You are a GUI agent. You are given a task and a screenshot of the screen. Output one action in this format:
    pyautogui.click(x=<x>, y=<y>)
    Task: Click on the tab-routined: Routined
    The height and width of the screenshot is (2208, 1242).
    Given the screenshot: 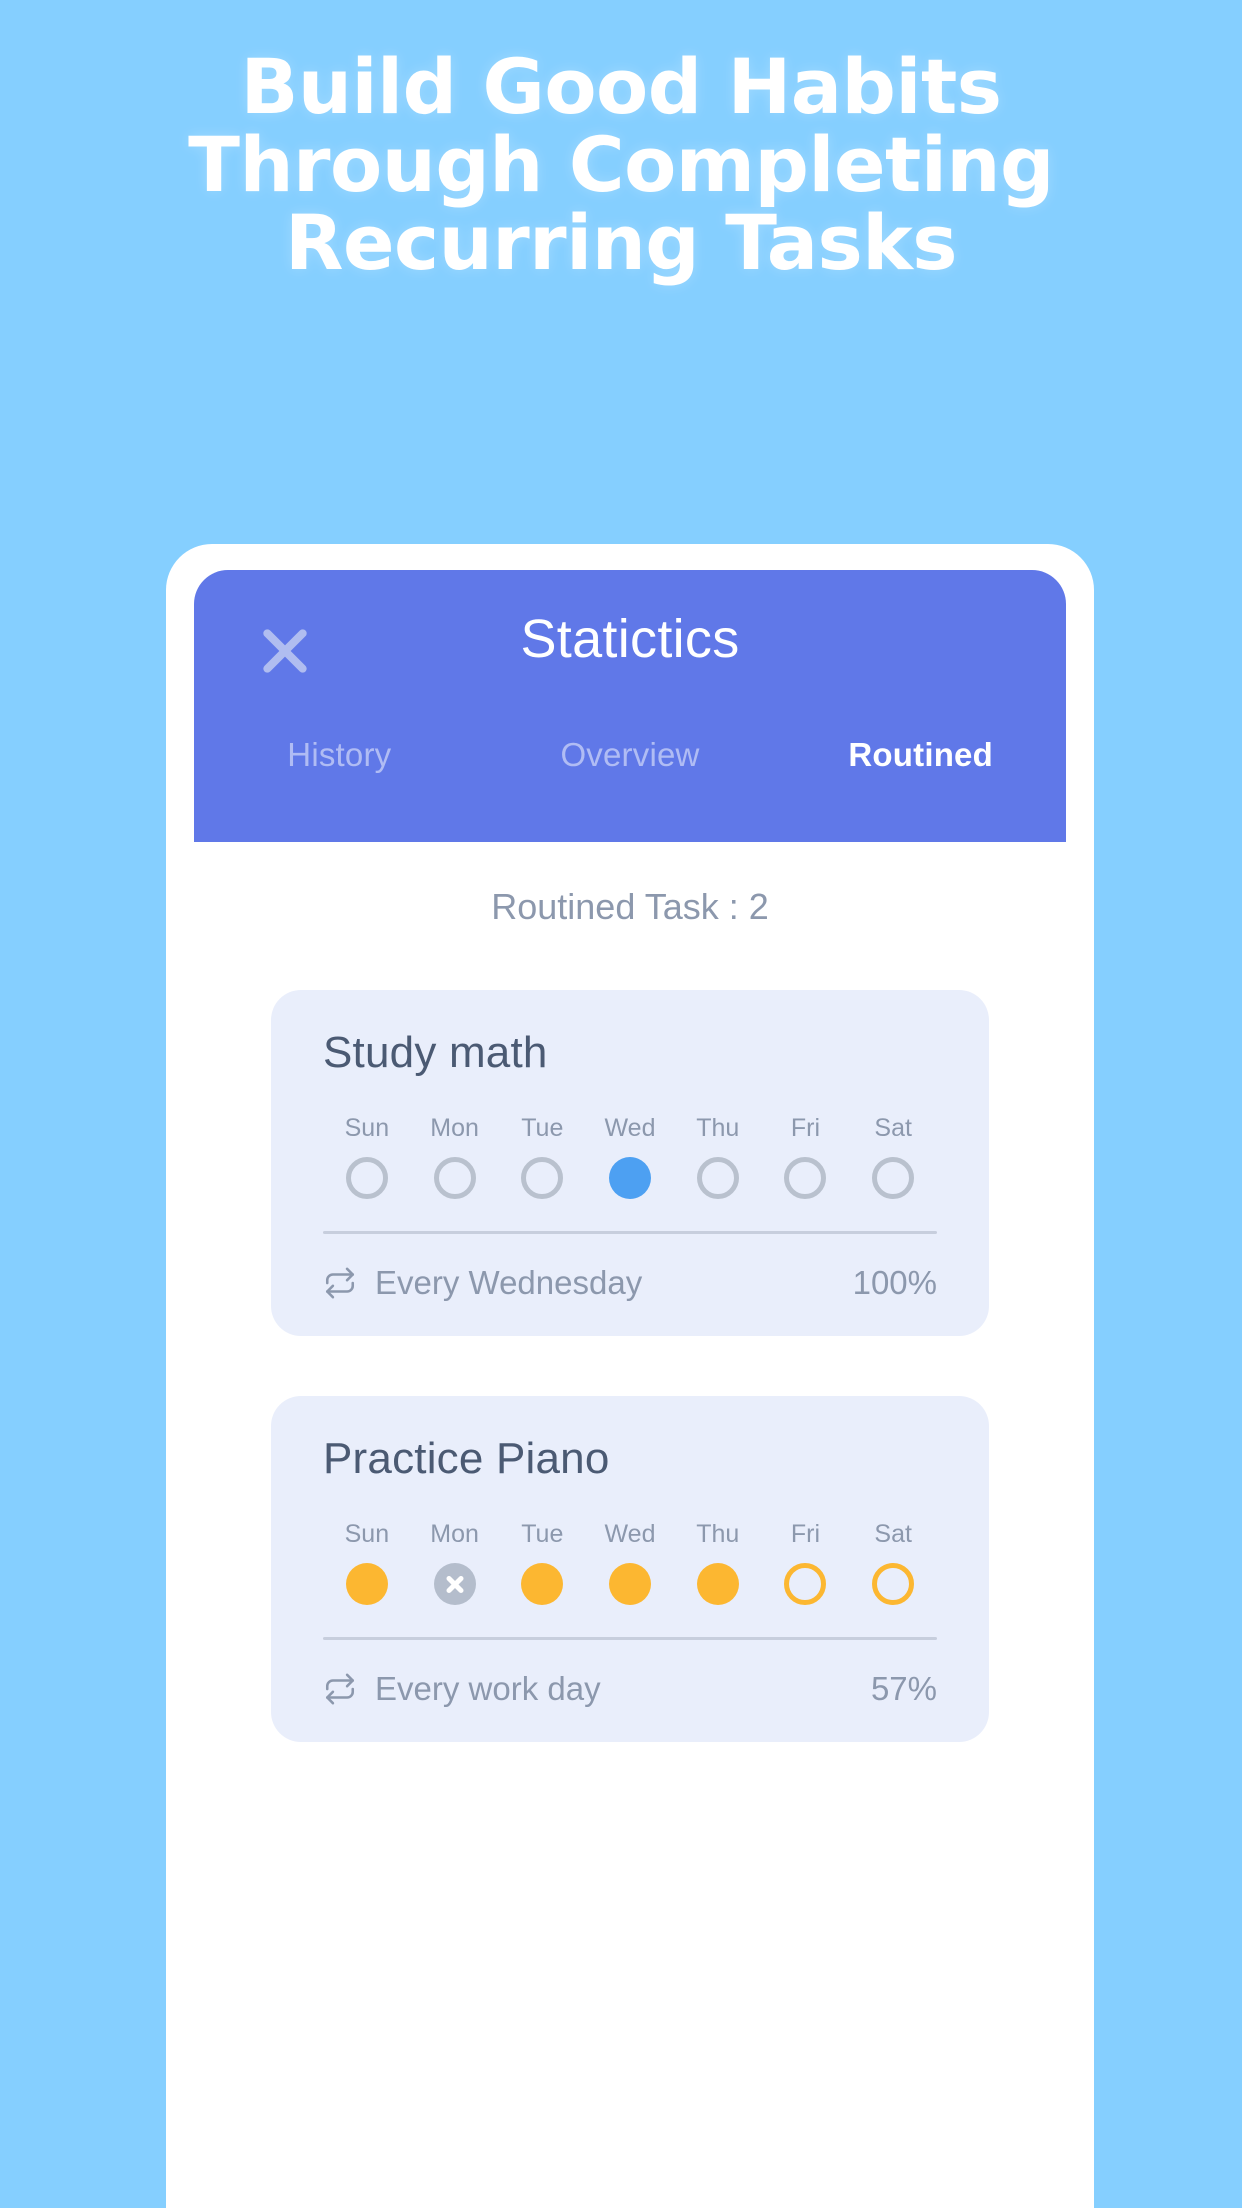 What is the action you would take?
    pyautogui.click(x=920, y=755)
    